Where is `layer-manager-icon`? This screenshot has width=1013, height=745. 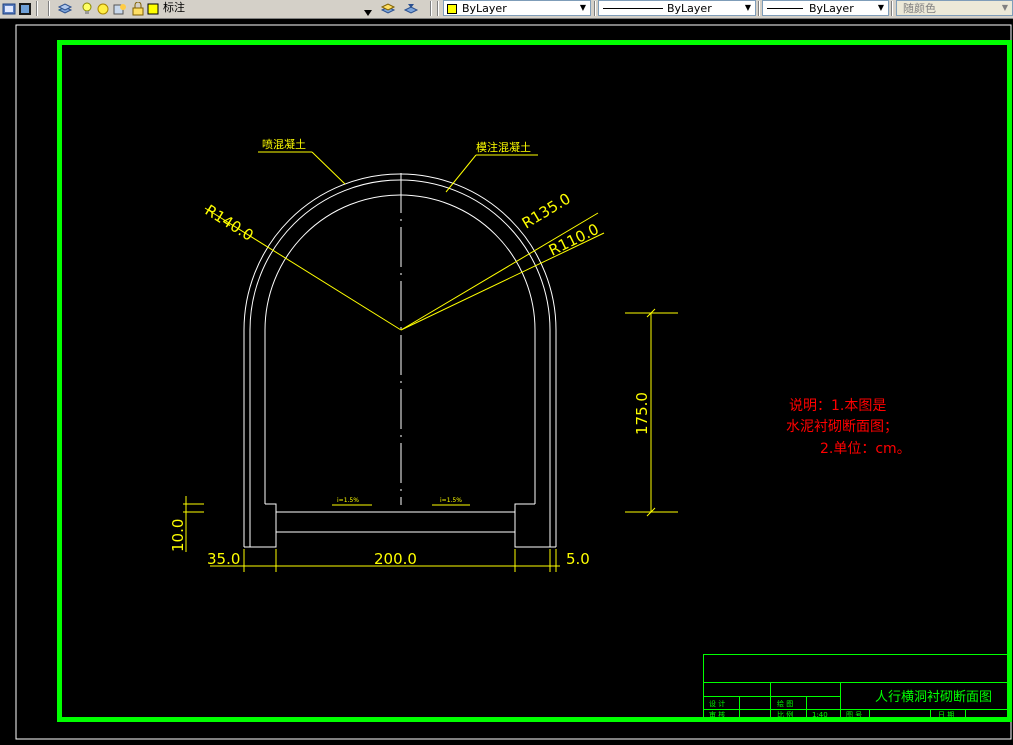
layer-manager-icon is located at coordinates (9, 8).